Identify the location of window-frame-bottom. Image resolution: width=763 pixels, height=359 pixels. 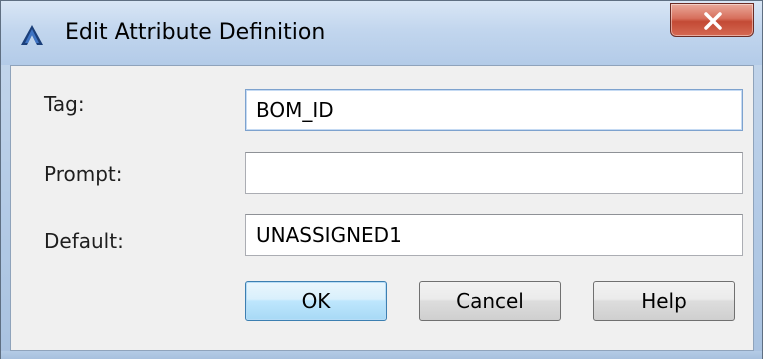
(381, 355).